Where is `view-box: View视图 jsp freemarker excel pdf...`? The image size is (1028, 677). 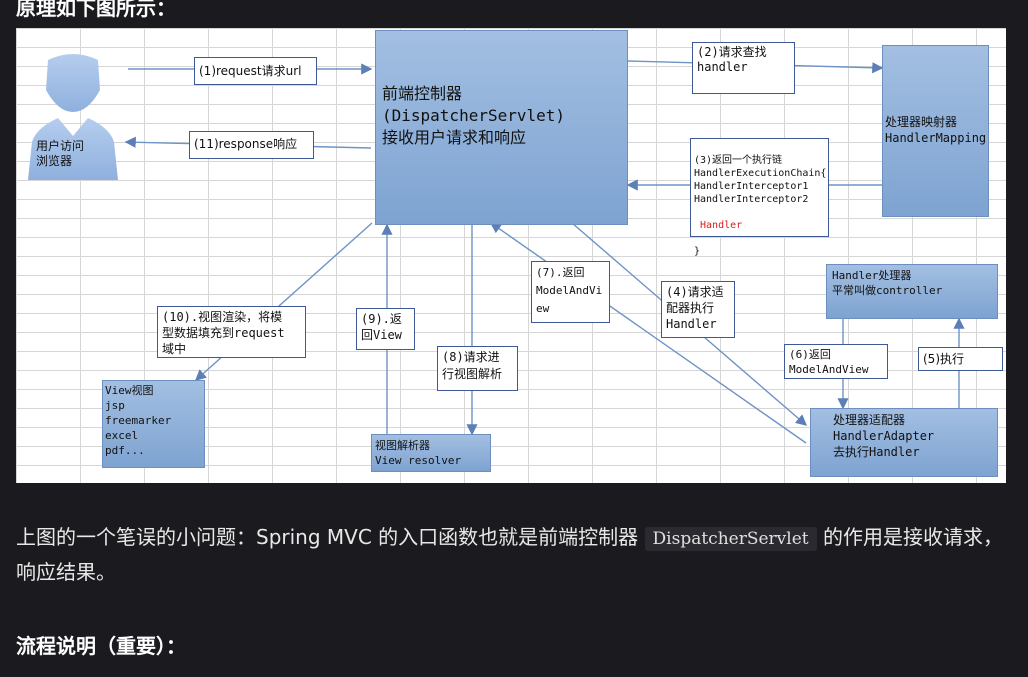 view-box: View视图 jsp freemarker excel pdf... is located at coordinates (153, 424).